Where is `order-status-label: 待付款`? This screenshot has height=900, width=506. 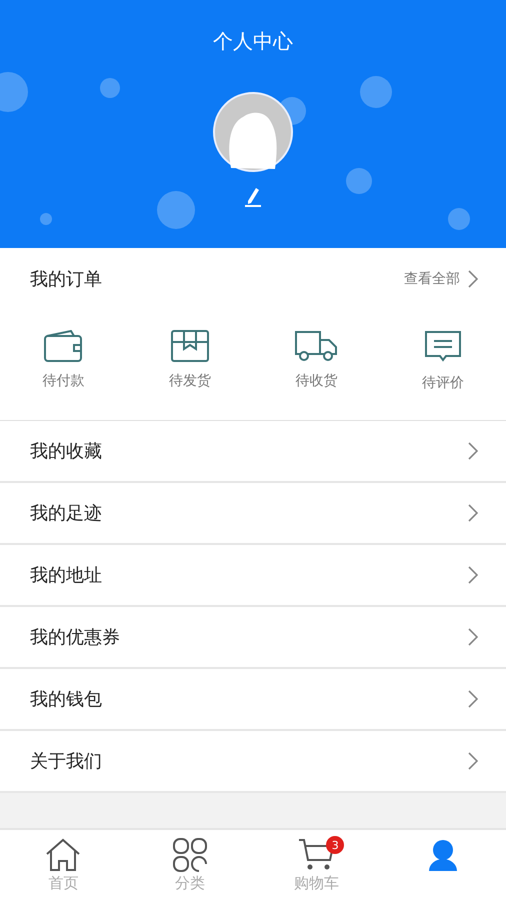 order-status-label: 待付款 is located at coordinates (63, 381).